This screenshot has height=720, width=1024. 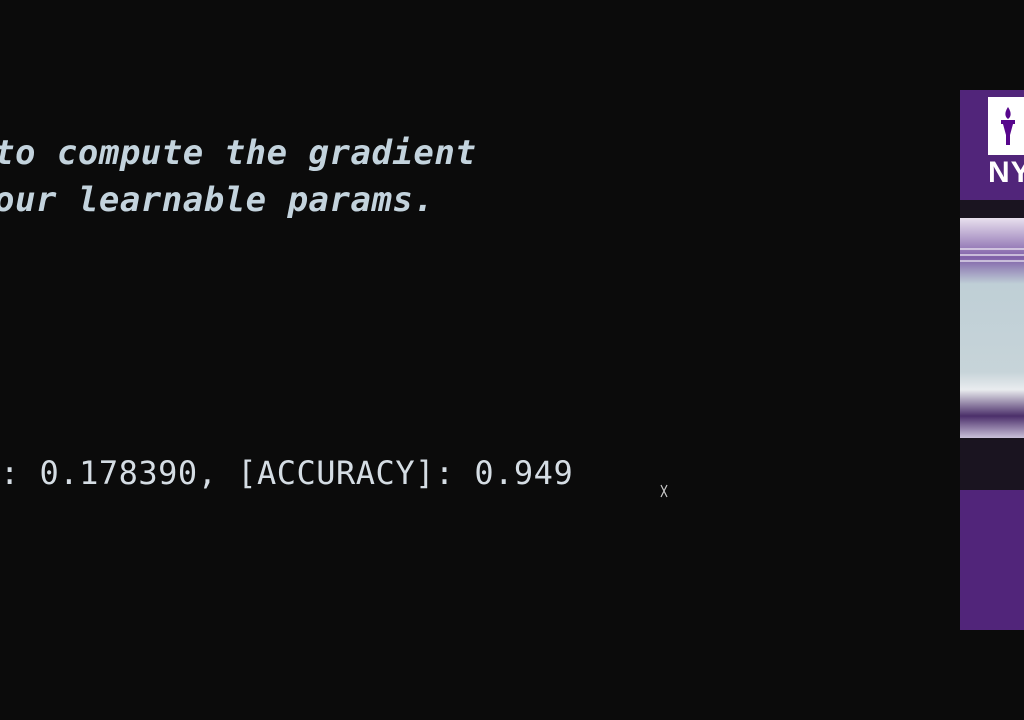 I want to click on code-comment-line-1: to compute the gradient, so click(x=238, y=153).